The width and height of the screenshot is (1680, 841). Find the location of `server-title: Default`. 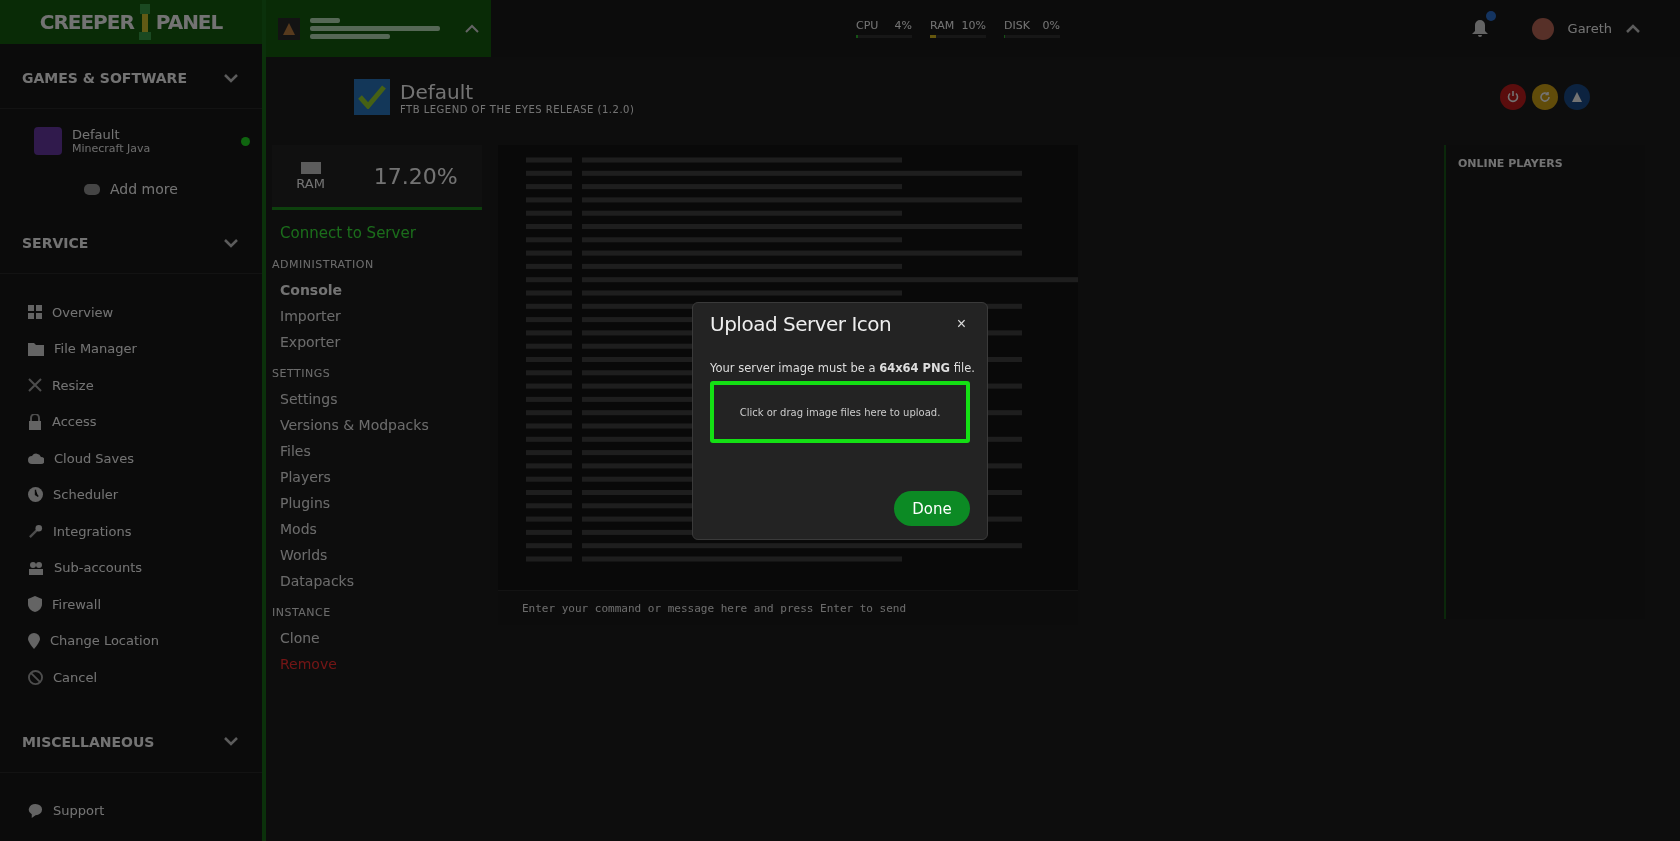

server-title: Default is located at coordinates (437, 91).